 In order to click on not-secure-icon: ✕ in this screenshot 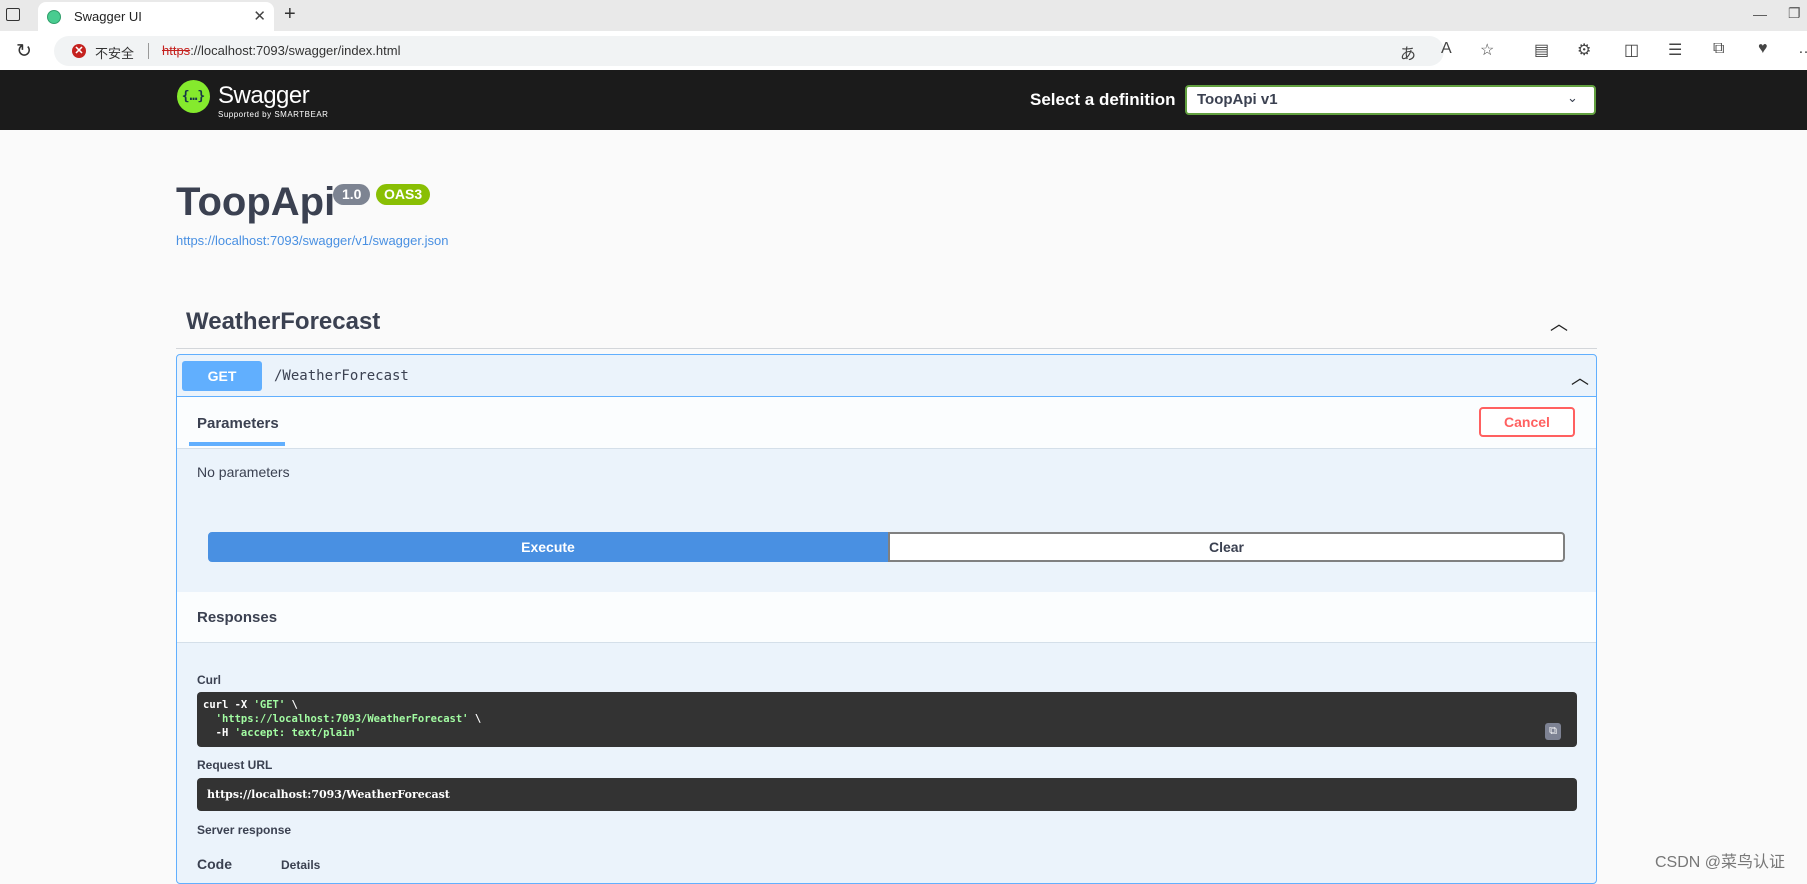, I will do `click(79, 51)`.